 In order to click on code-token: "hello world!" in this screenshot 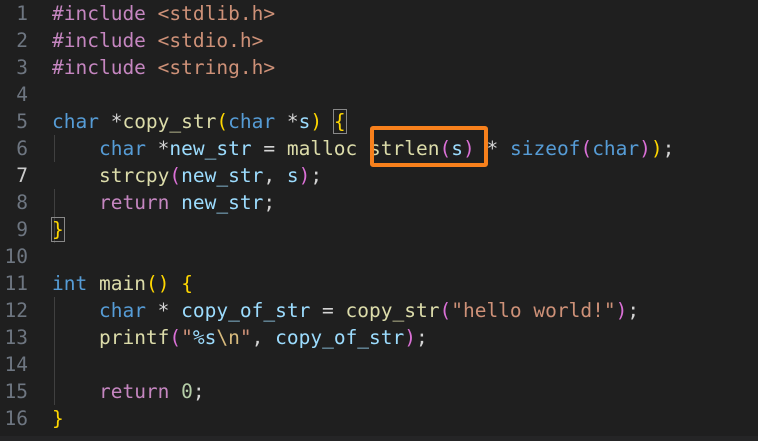, I will do `click(533, 310)`.